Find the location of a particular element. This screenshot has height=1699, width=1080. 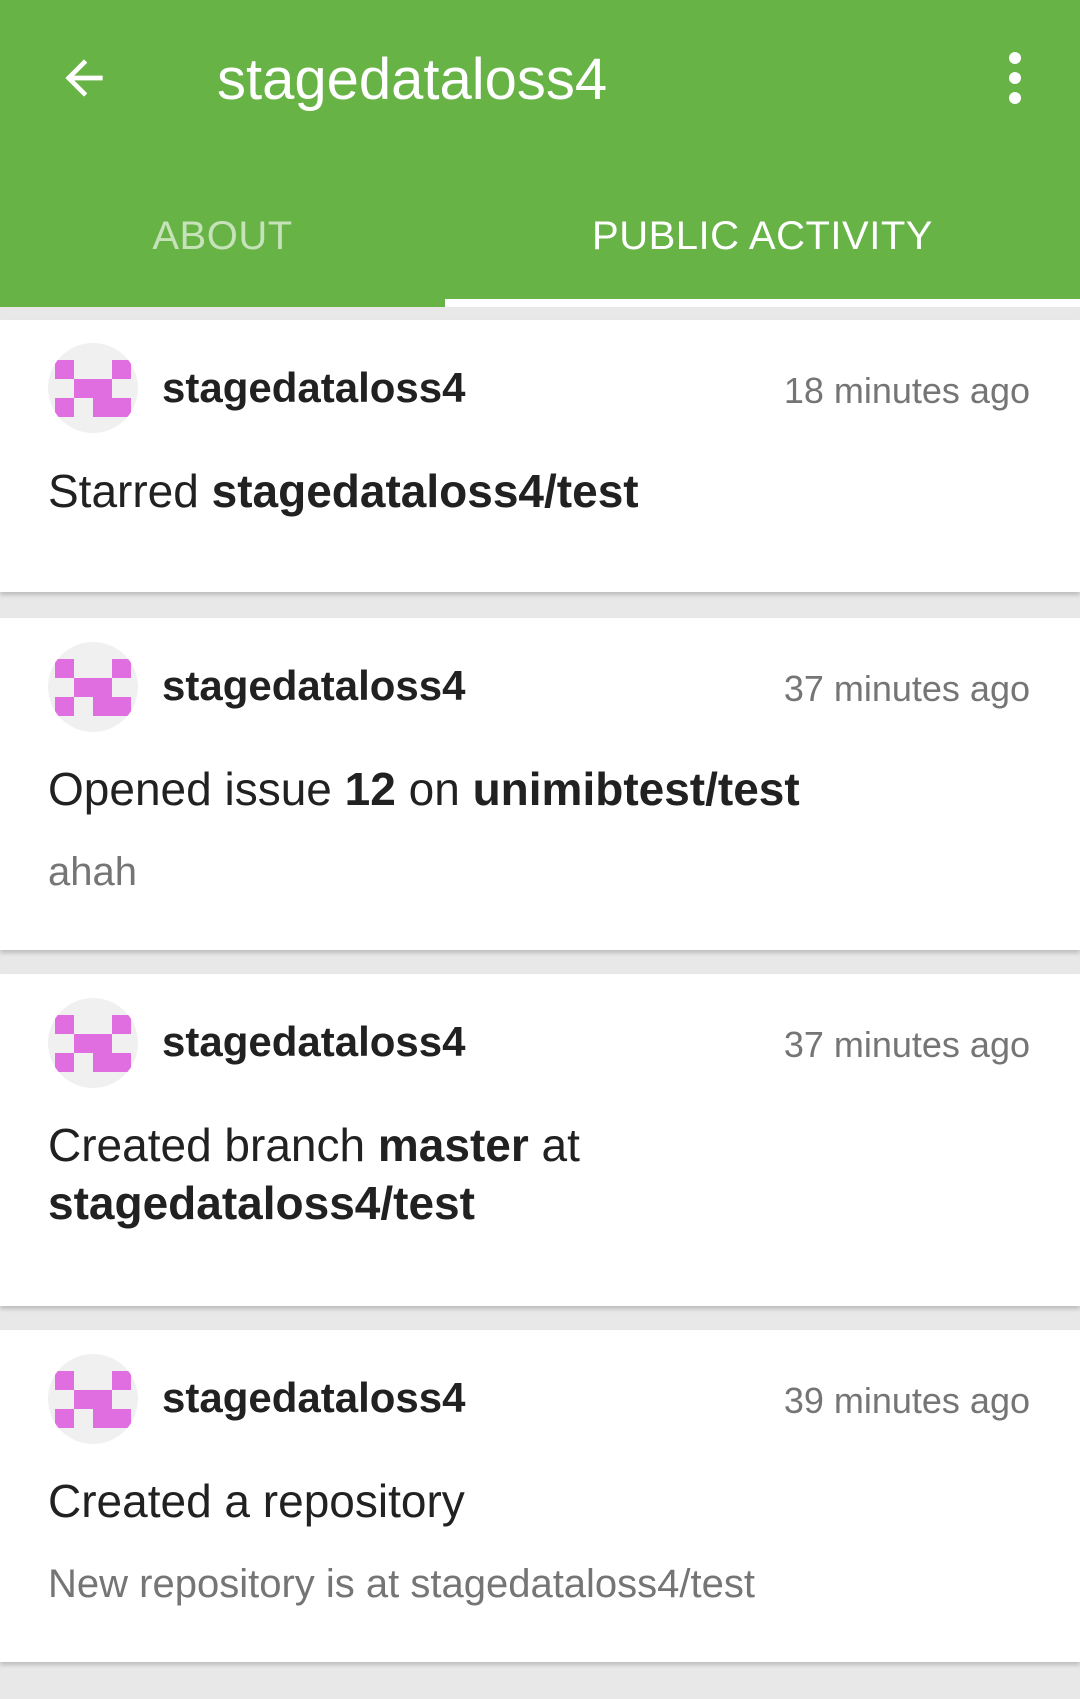

event-text: Starred stagedataloss4/test is located at coordinates (528, 491).